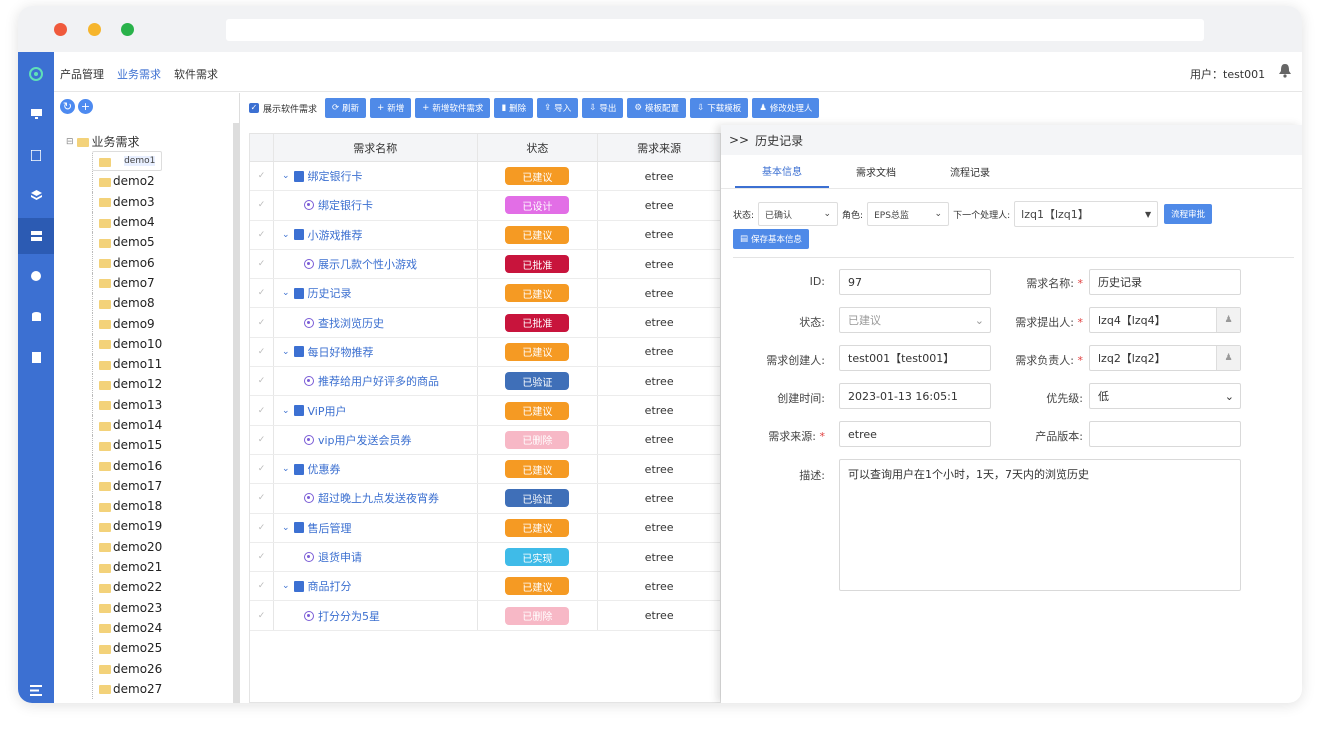  I want to click on tree-node: demo16, so click(127, 465).